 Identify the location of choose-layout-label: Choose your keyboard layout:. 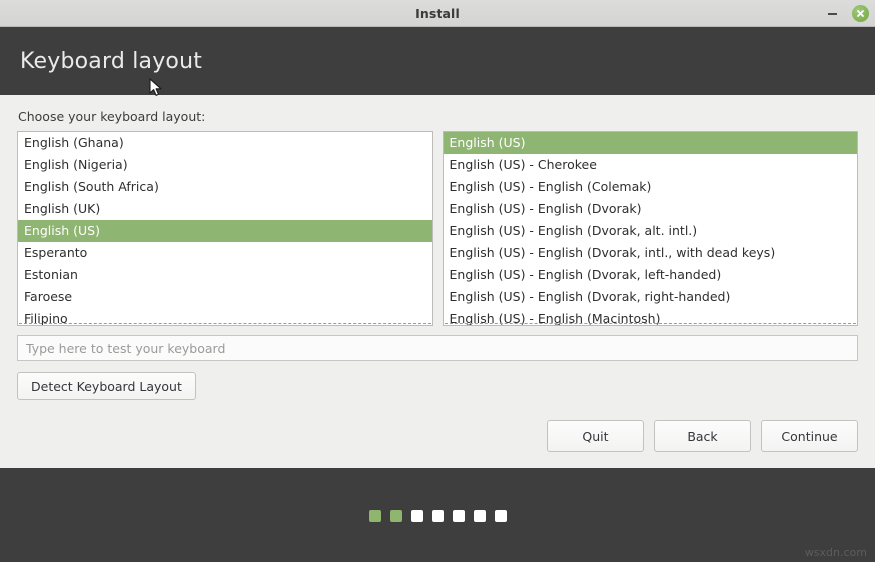
(112, 116).